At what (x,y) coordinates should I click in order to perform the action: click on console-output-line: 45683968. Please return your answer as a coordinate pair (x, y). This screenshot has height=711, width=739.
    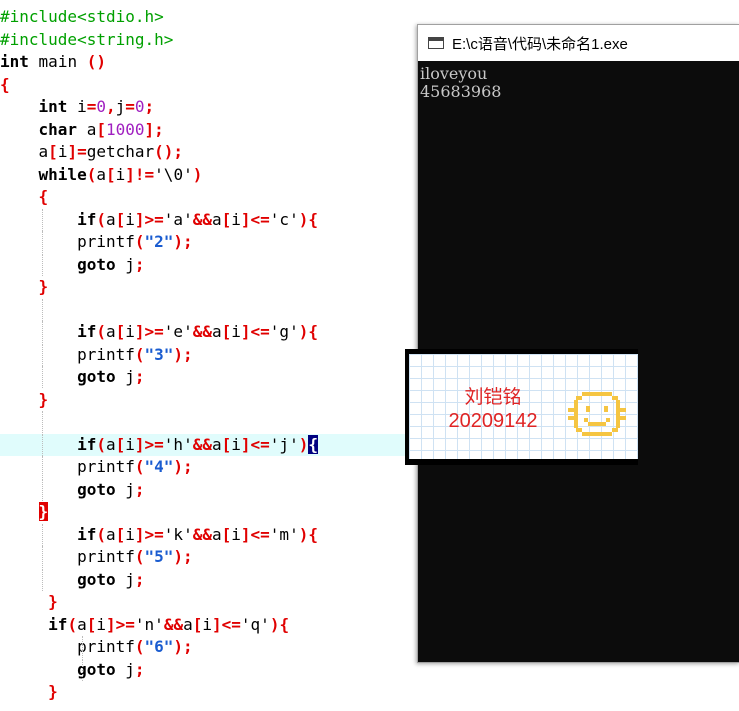
    Looking at the image, I should click on (461, 91).